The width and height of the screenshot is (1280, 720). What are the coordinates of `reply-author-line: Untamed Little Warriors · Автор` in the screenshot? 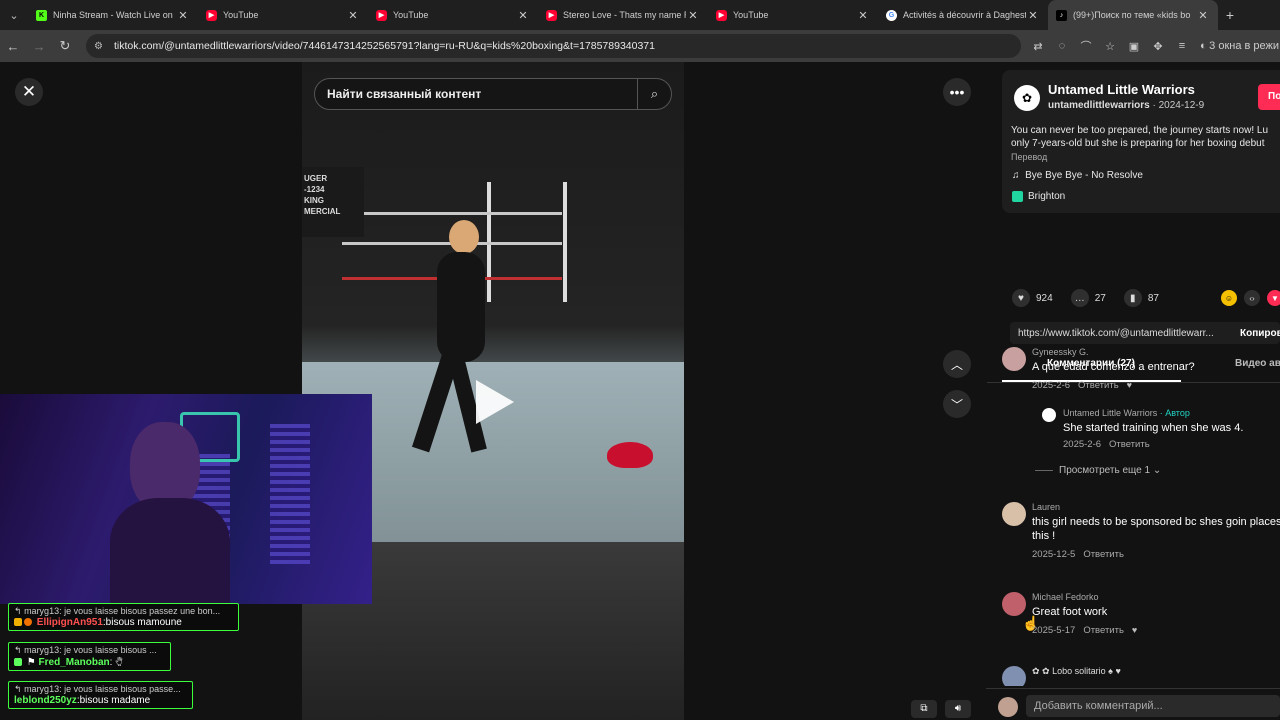 It's located at (1126, 413).